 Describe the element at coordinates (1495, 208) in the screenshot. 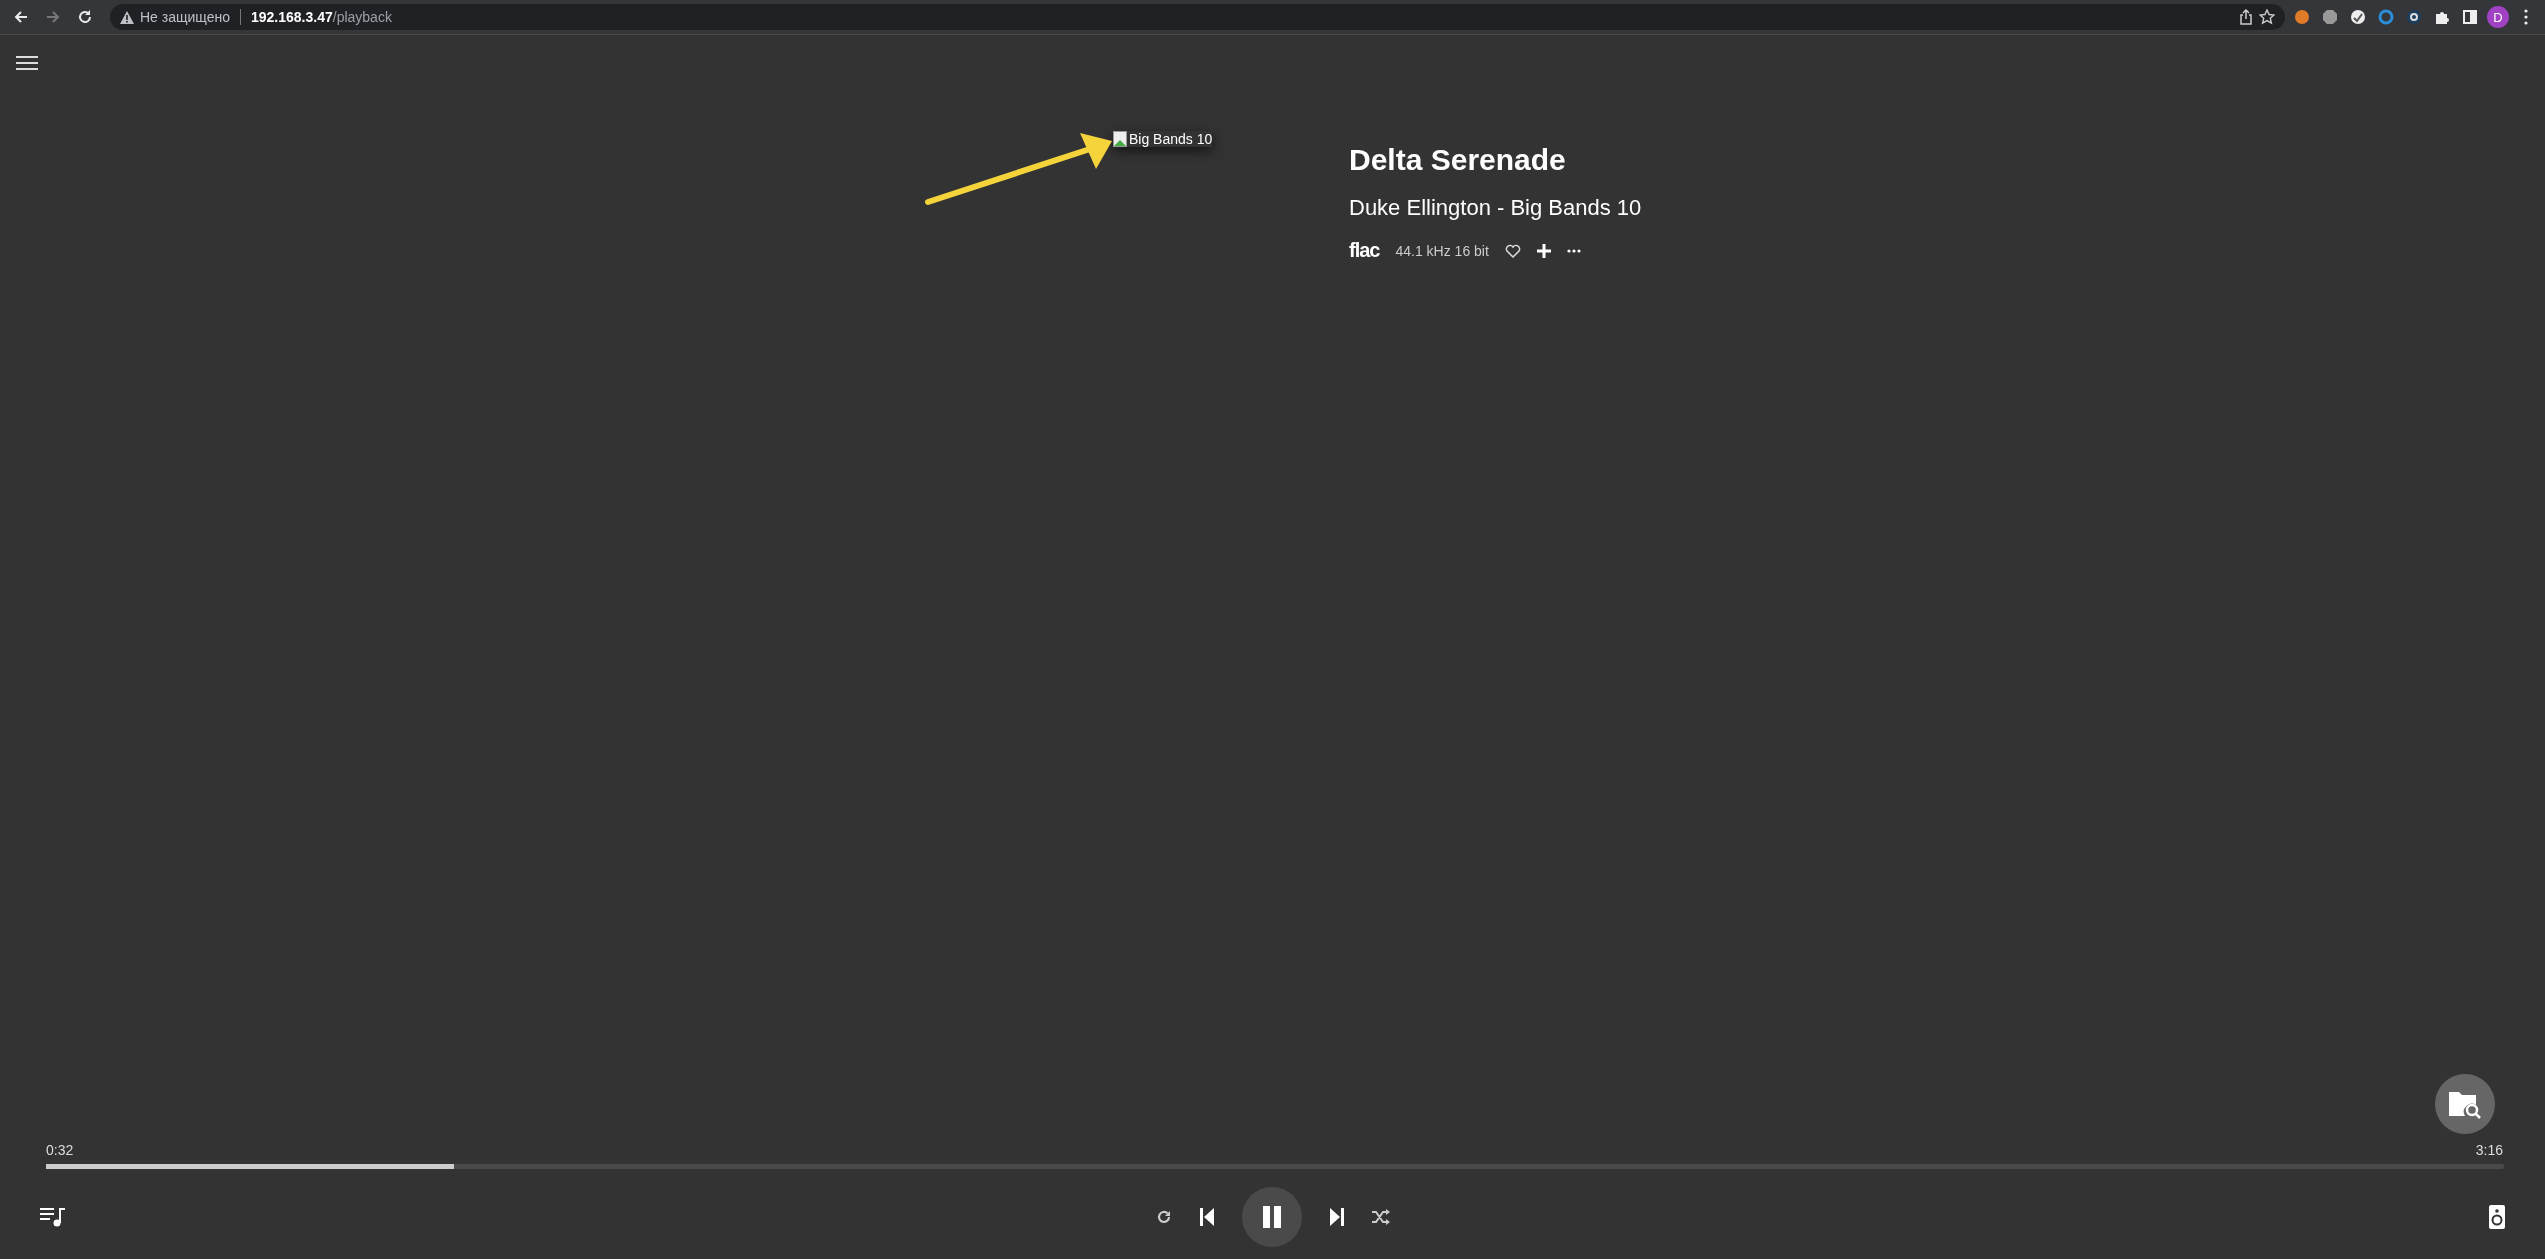

I see `track-artist-album: Duke Ellington - Big Bands 10` at that location.